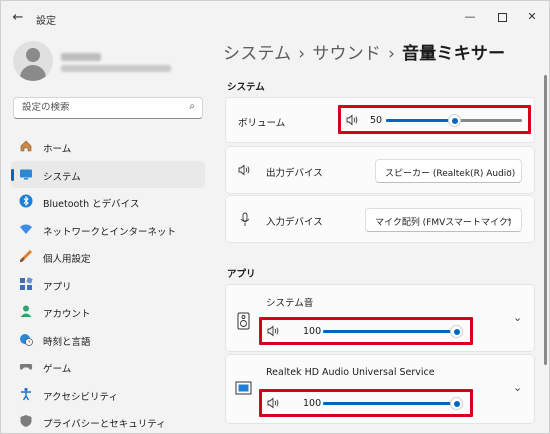 Image resolution: width=550 pixels, height=434 pixels. Describe the element at coordinates (67, 259) in the screenshot. I see `sidebar-item-label: 個人用設定` at that location.